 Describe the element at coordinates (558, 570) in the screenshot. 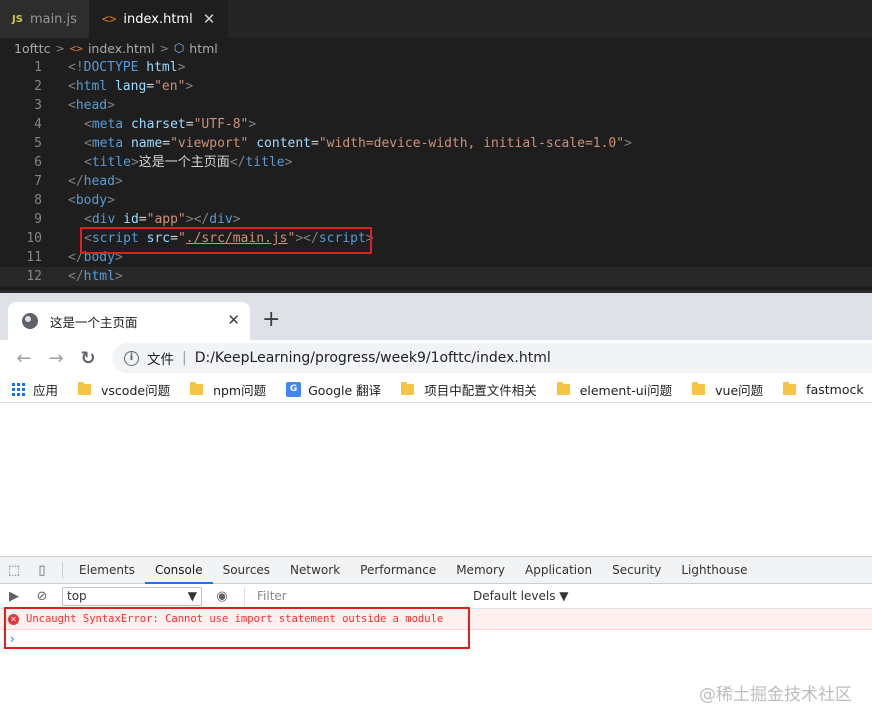

I see `tab-application: Application` at that location.